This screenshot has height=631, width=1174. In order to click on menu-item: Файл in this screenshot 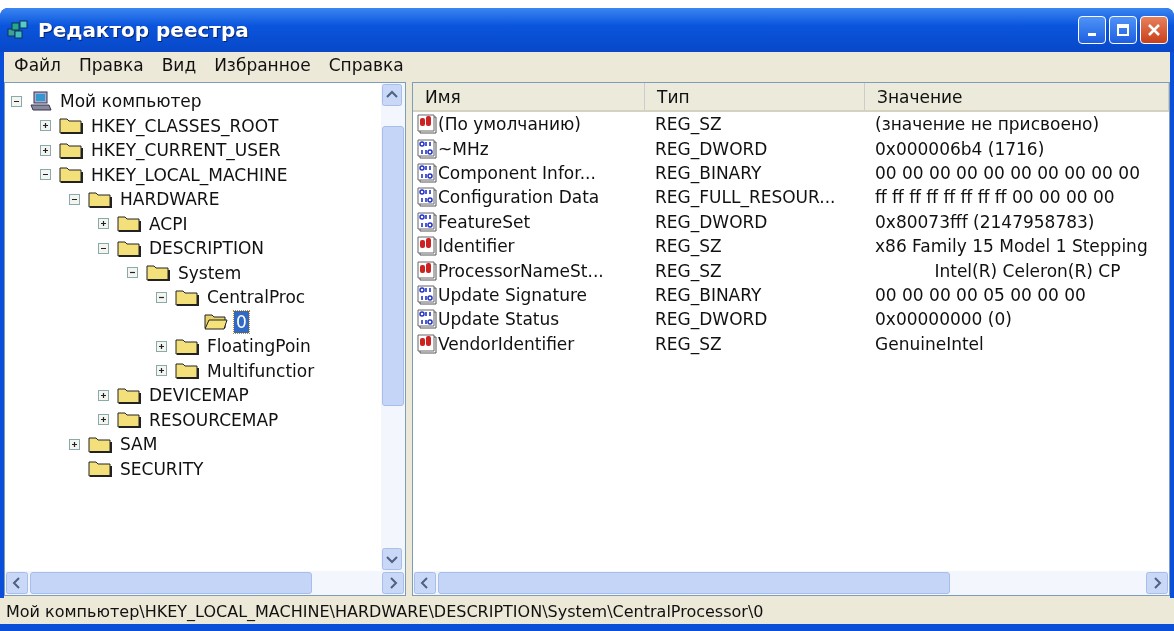, I will do `click(37, 65)`.